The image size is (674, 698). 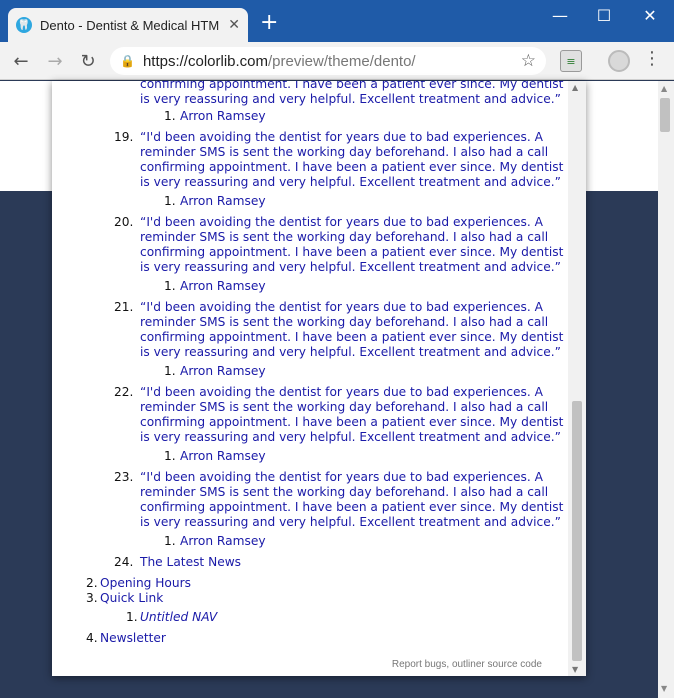 I want to click on reload-icon: ↻, so click(x=88, y=61).